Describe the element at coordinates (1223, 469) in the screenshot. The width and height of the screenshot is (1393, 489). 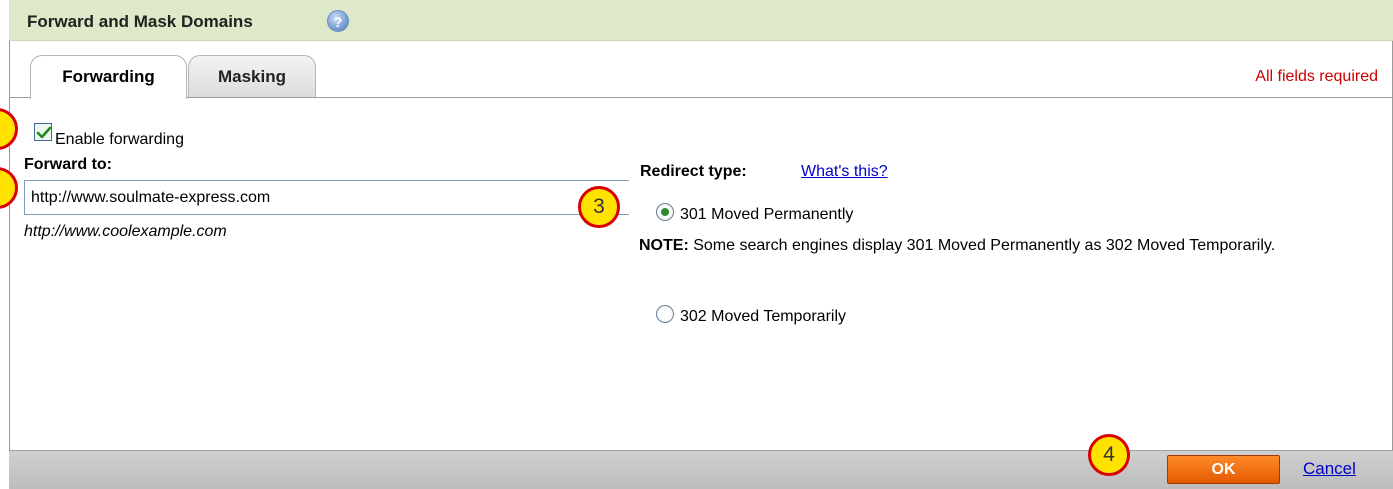
I see `ok-button: OK` at that location.